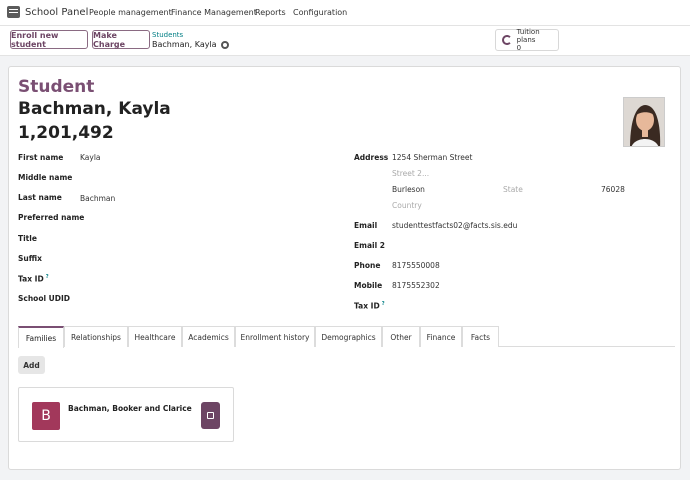 This screenshot has width=690, height=480. I want to click on middle-name-label: Middle name, so click(45, 177).